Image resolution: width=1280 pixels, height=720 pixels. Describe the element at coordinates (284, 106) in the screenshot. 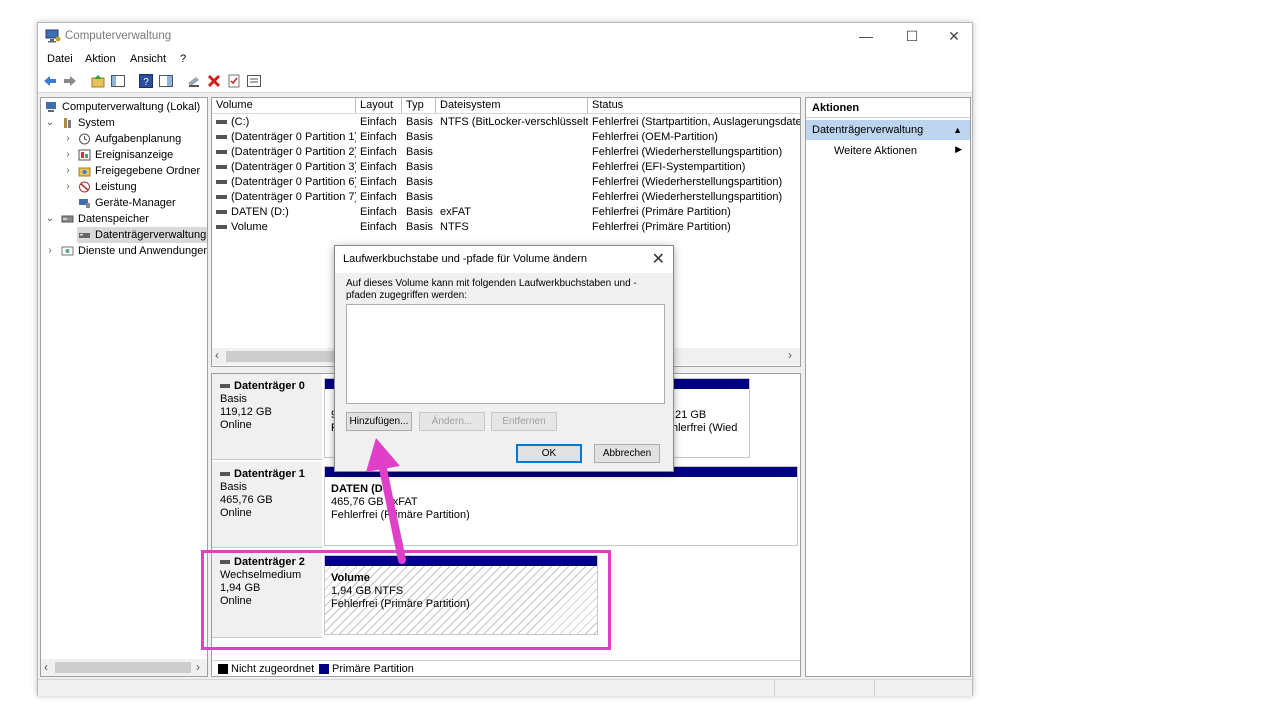

I see `column-header-volume: Volume` at that location.